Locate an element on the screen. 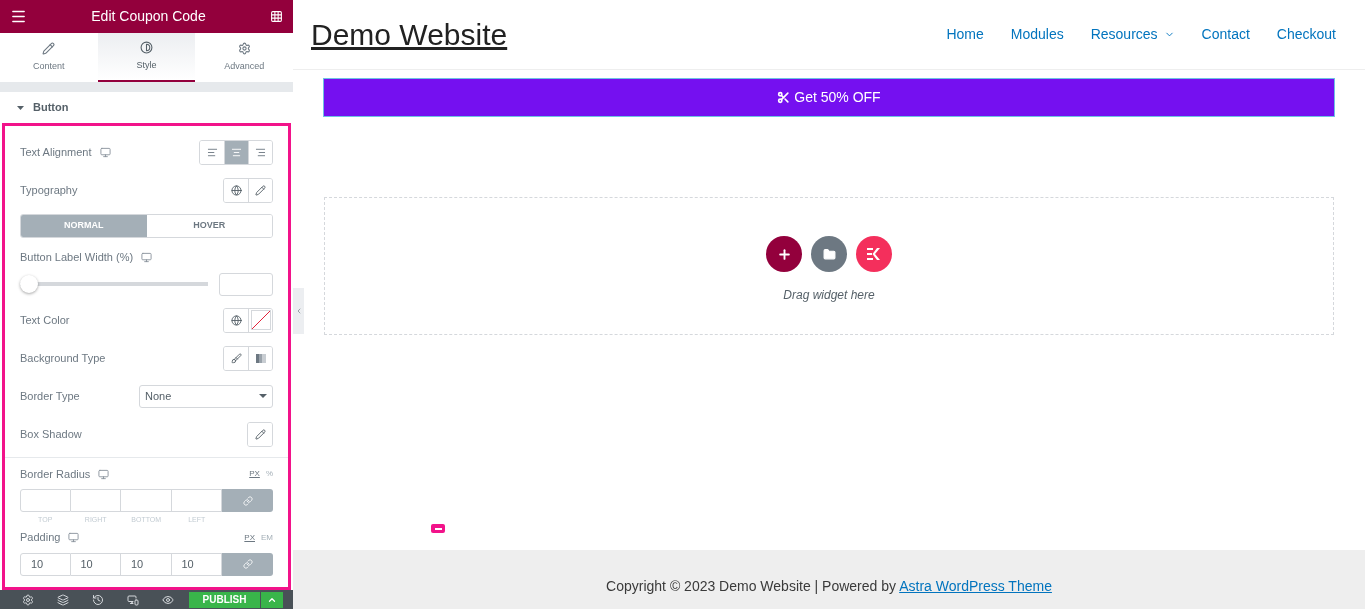 The height and width of the screenshot is (609, 1365). brush-icon is located at coordinates (236, 358).